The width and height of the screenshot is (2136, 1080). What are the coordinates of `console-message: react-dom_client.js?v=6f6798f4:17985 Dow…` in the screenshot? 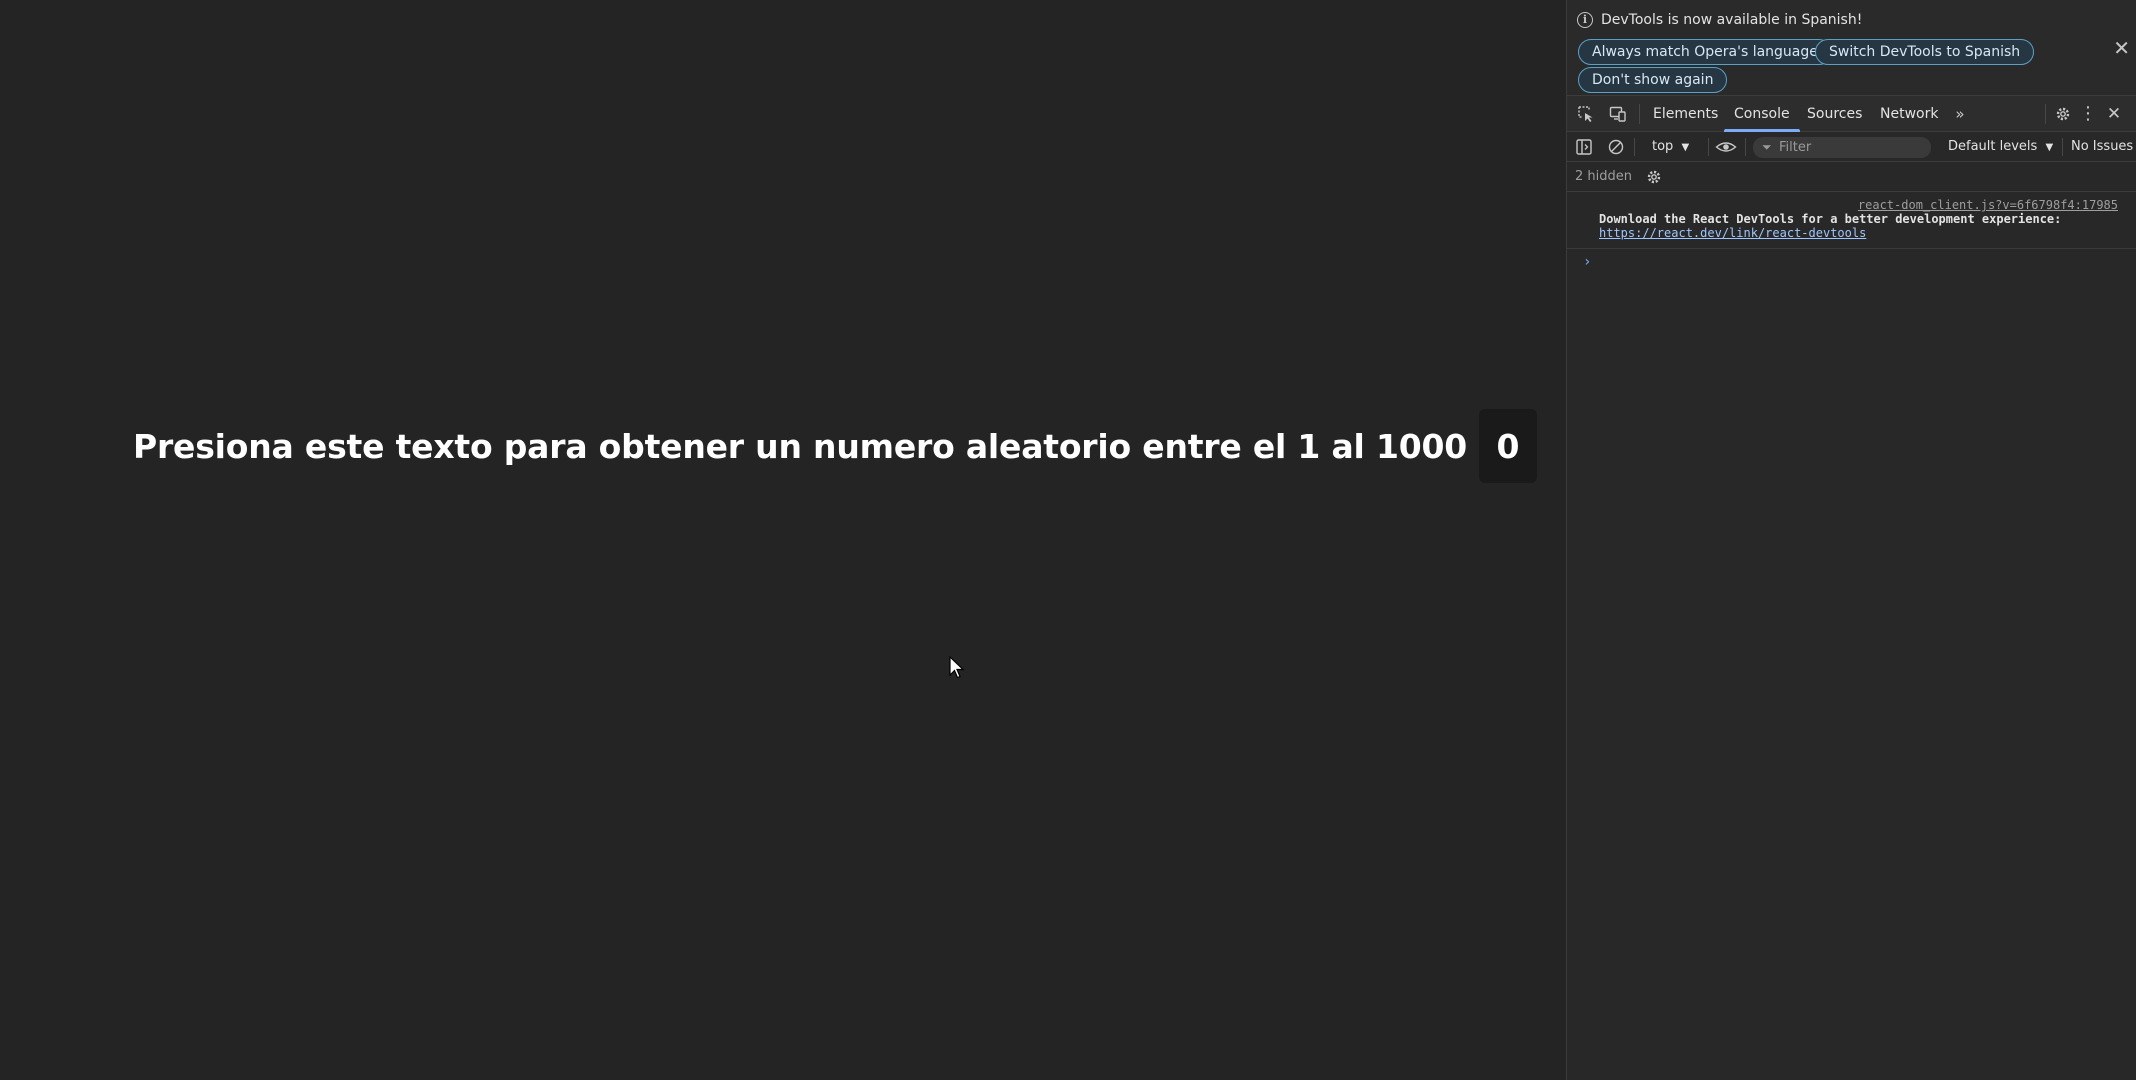 It's located at (1851, 220).